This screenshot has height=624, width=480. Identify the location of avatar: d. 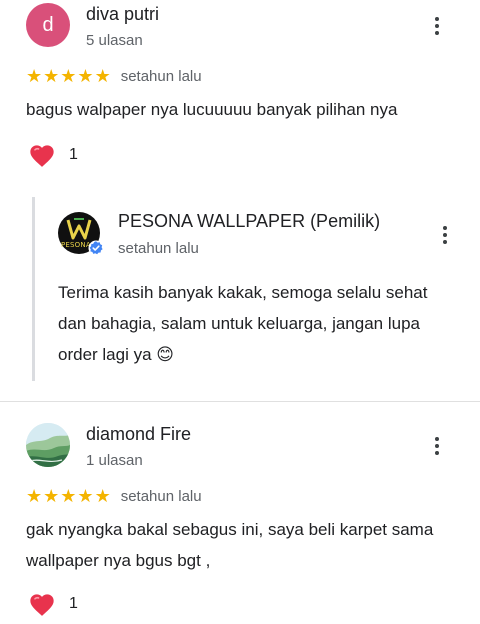
(48, 25).